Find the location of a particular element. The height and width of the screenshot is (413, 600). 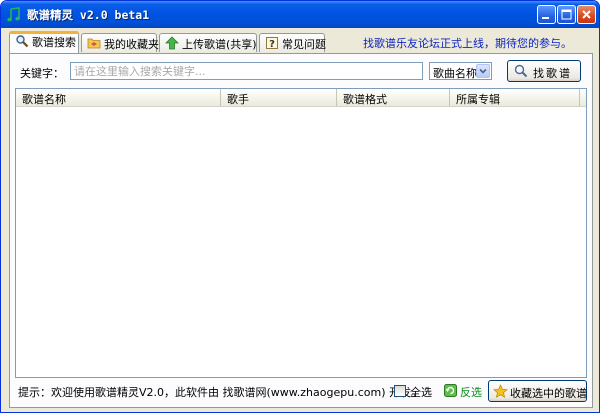

results-header: 歌谱名称 歌手 歌谱格式 所属专辑 is located at coordinates (301, 98).